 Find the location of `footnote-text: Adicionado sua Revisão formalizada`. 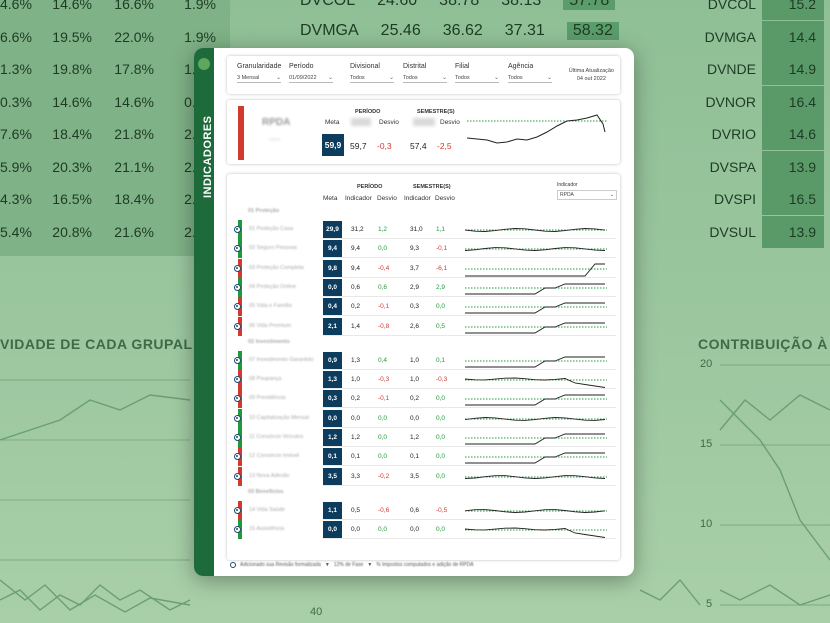

footnote-text: Adicionado sua Revisão formalizada is located at coordinates (280, 565).